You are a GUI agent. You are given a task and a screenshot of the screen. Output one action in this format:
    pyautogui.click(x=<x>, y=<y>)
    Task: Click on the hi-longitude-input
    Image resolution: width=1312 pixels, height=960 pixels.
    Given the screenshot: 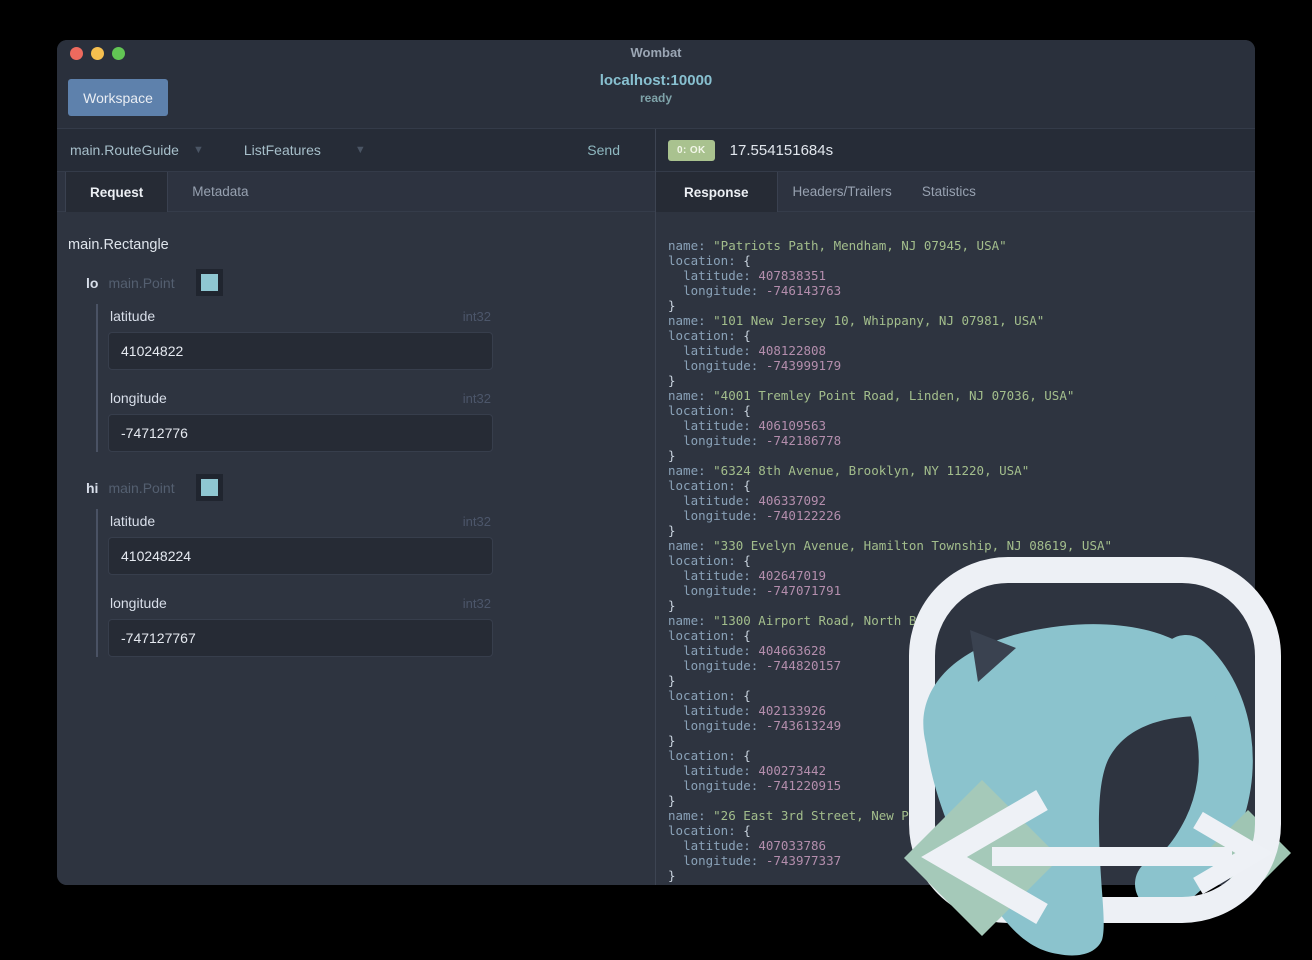 What is the action you would take?
    pyautogui.click(x=300, y=638)
    